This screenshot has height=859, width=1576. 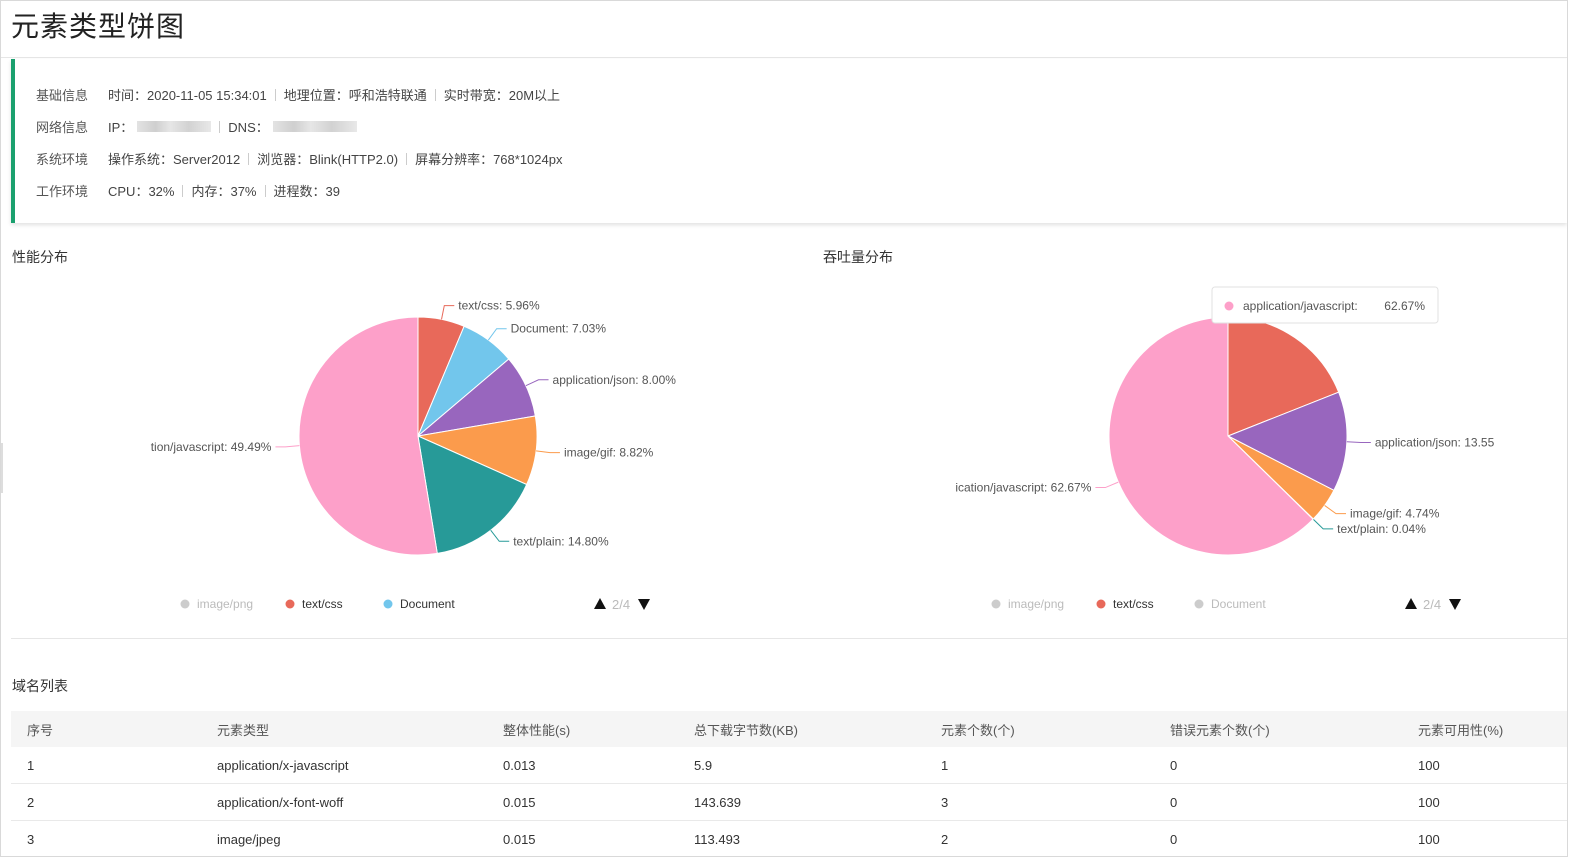 I want to click on cell-count: 1, so click(x=945, y=765).